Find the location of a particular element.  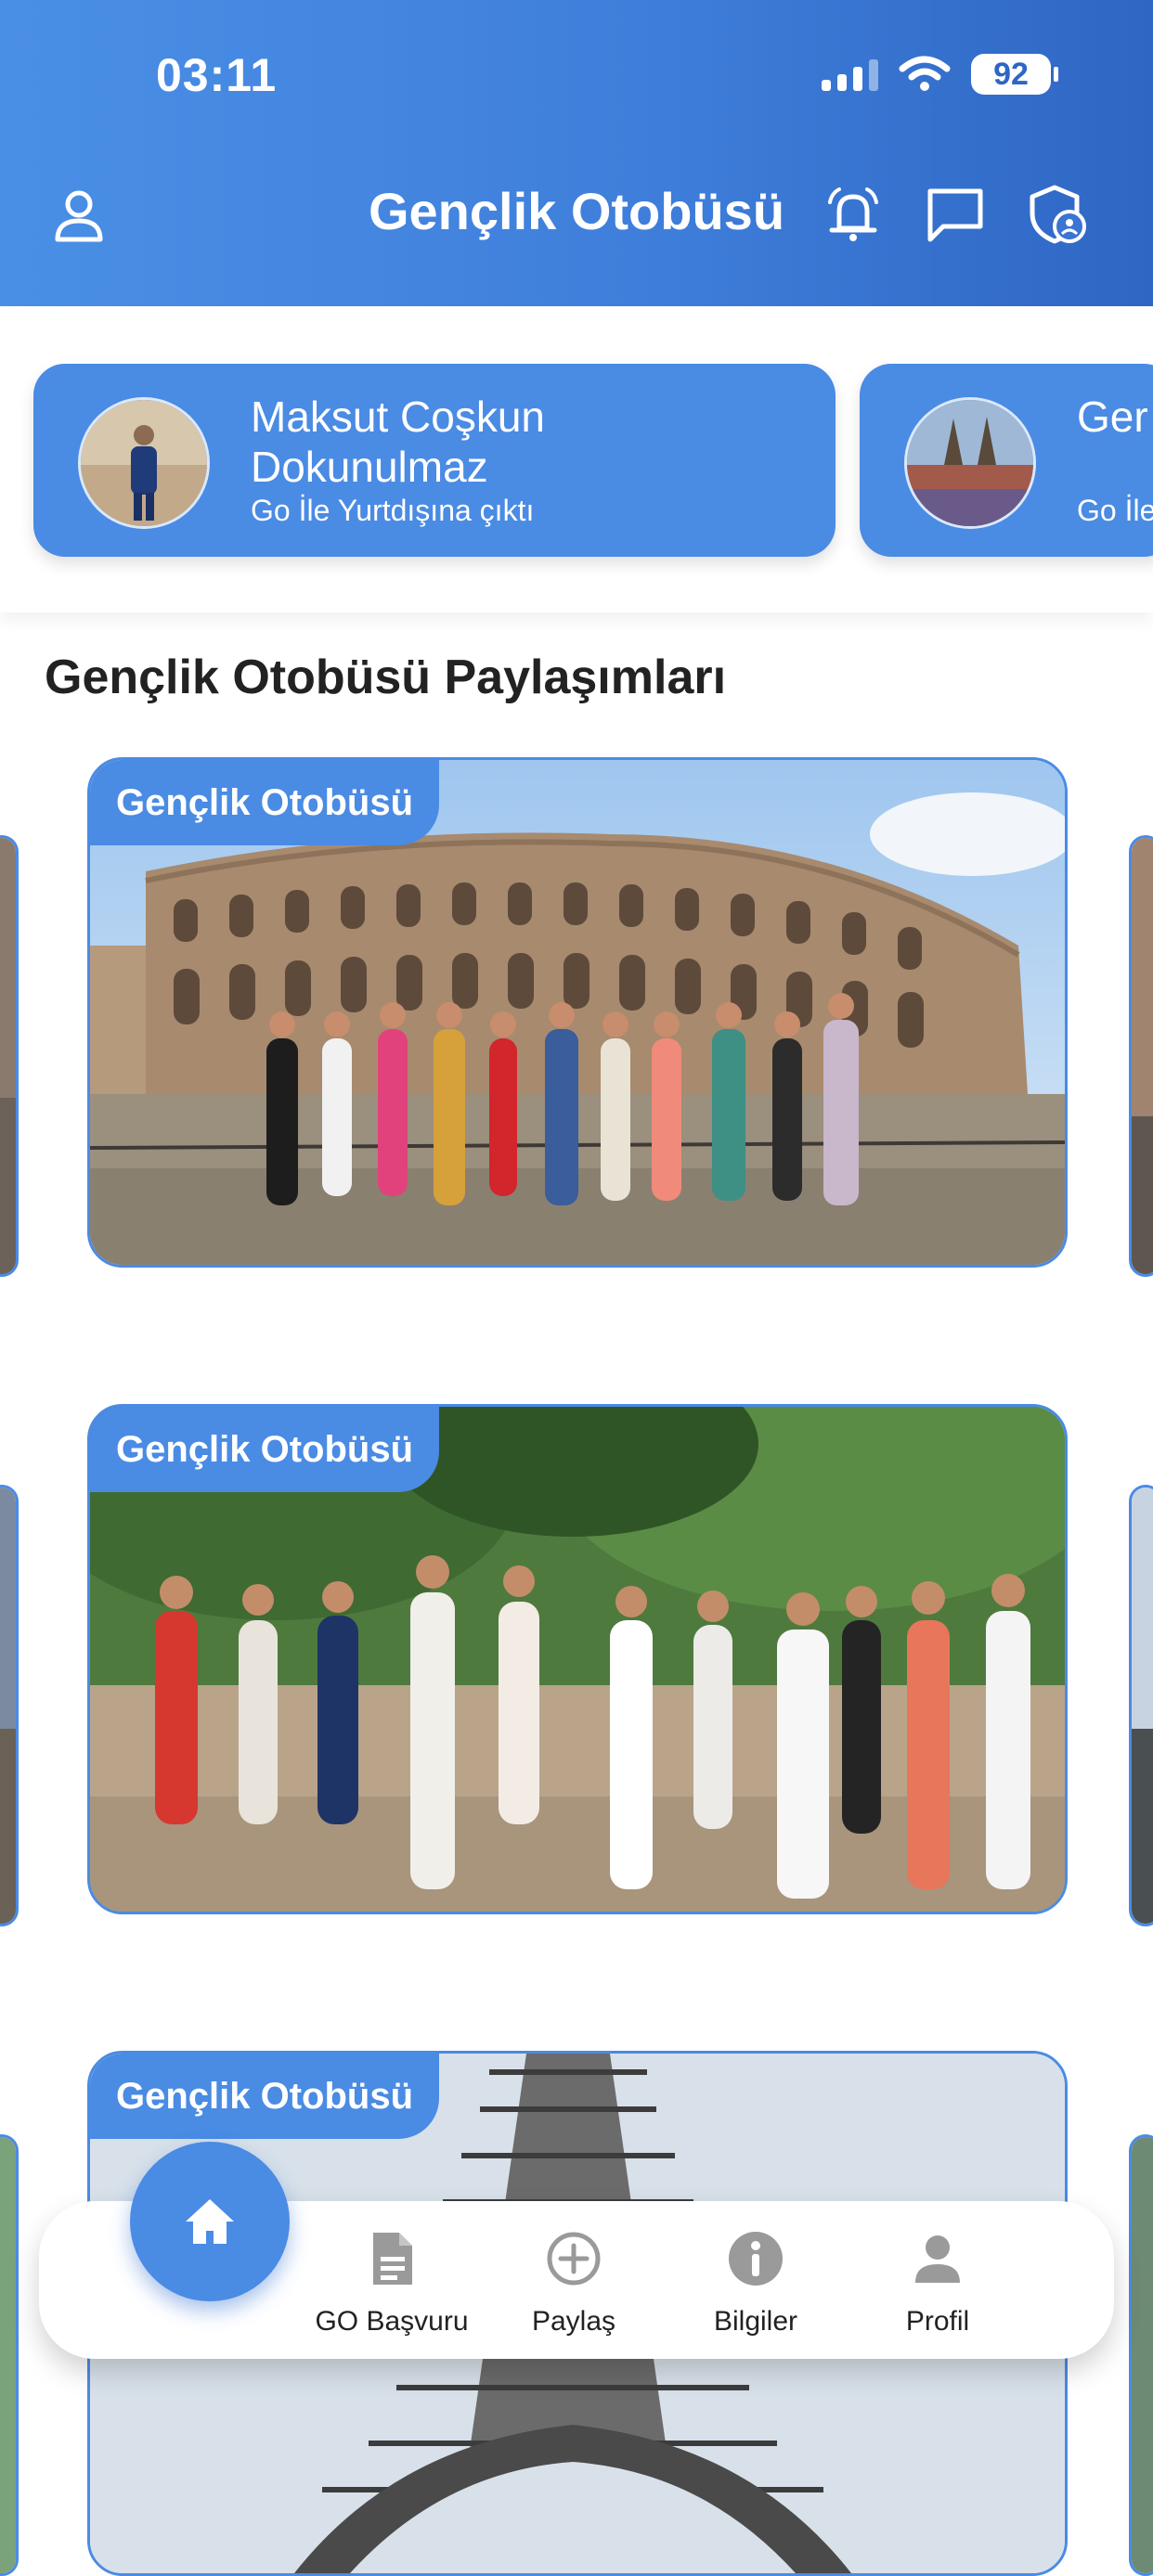

nav-bilgiler: Bilgiler is located at coordinates (756, 2283).